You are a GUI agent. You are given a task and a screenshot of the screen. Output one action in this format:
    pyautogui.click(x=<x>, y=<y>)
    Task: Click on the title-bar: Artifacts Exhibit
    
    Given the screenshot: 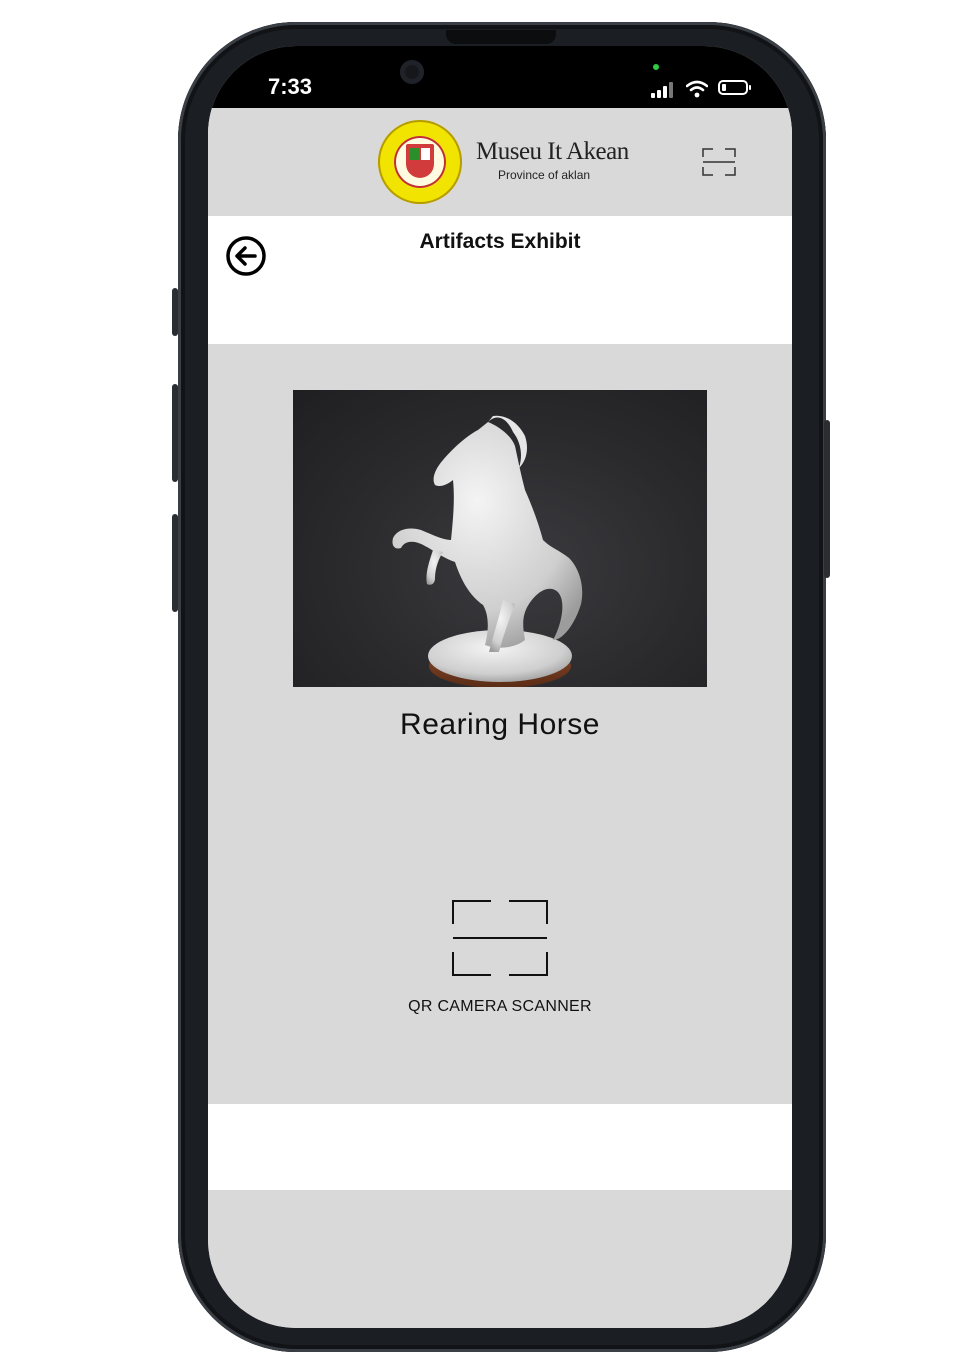 What is the action you would take?
    pyautogui.click(x=500, y=280)
    